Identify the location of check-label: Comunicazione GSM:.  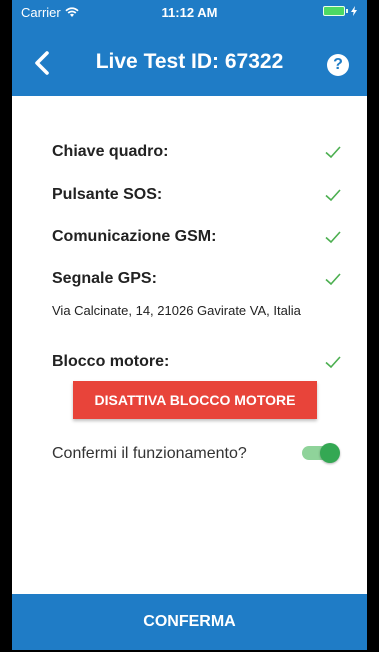
(134, 236).